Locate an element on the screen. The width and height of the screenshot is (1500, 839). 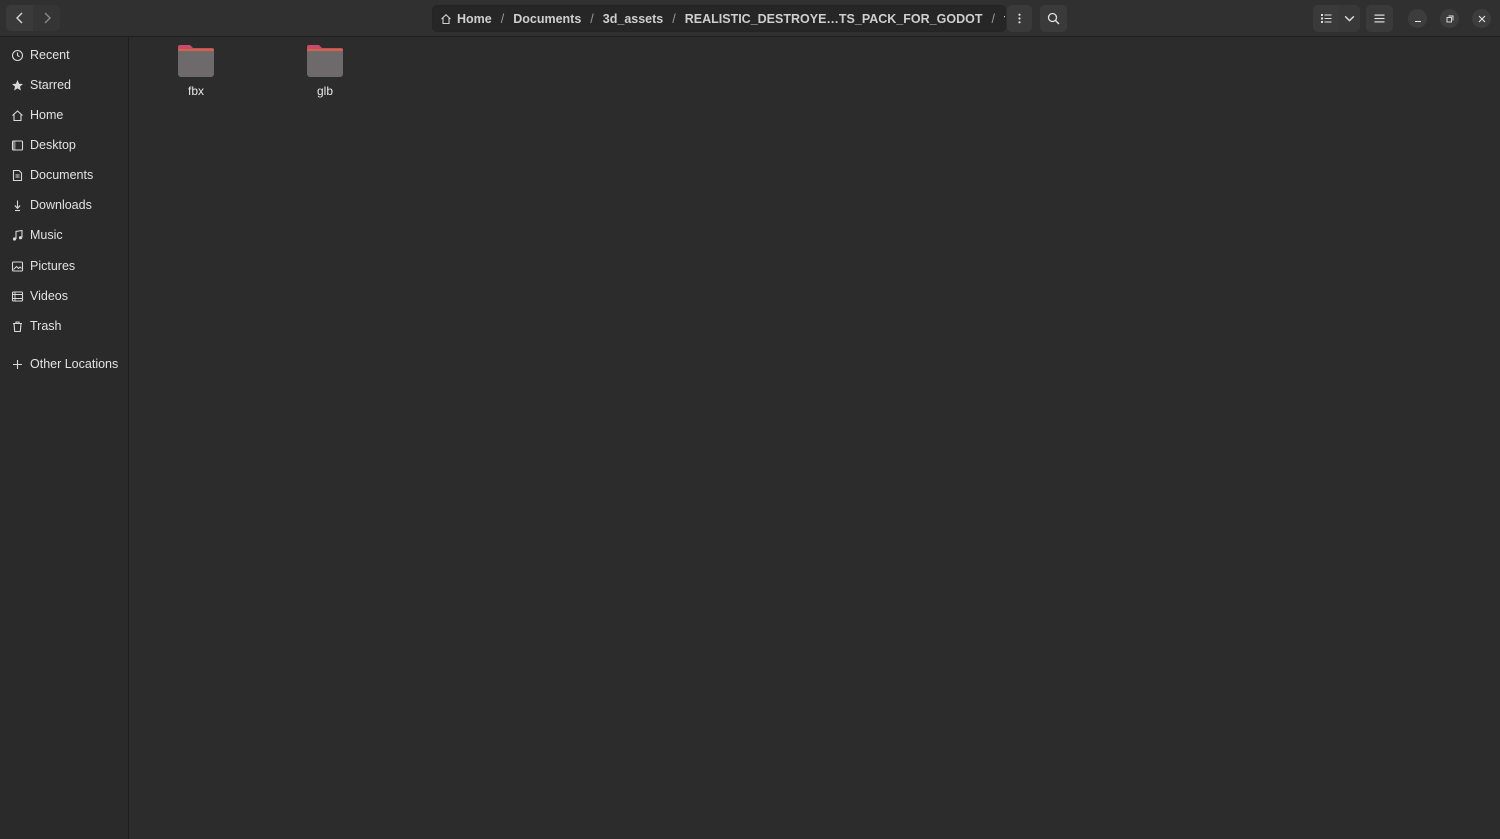
close-icon is located at coordinates (1481, 18).